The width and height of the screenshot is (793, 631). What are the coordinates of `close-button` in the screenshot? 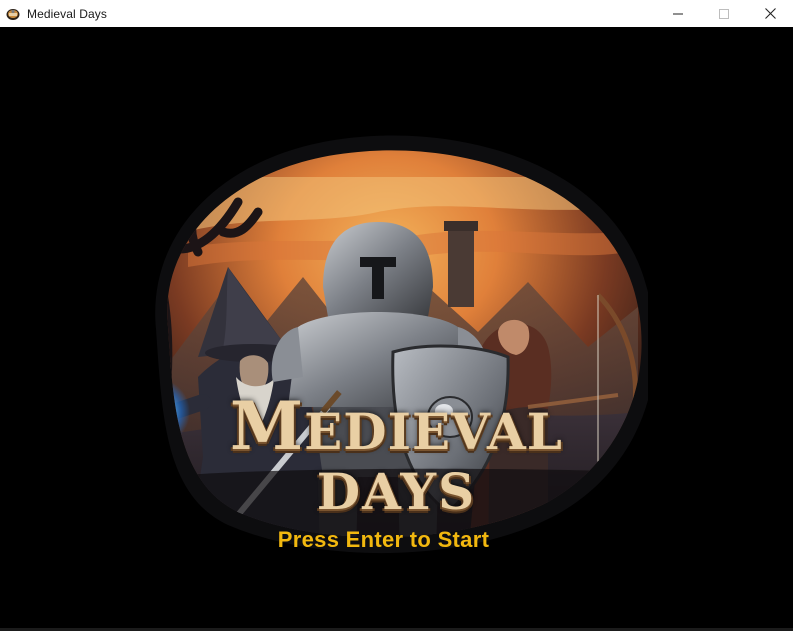 It's located at (770, 13).